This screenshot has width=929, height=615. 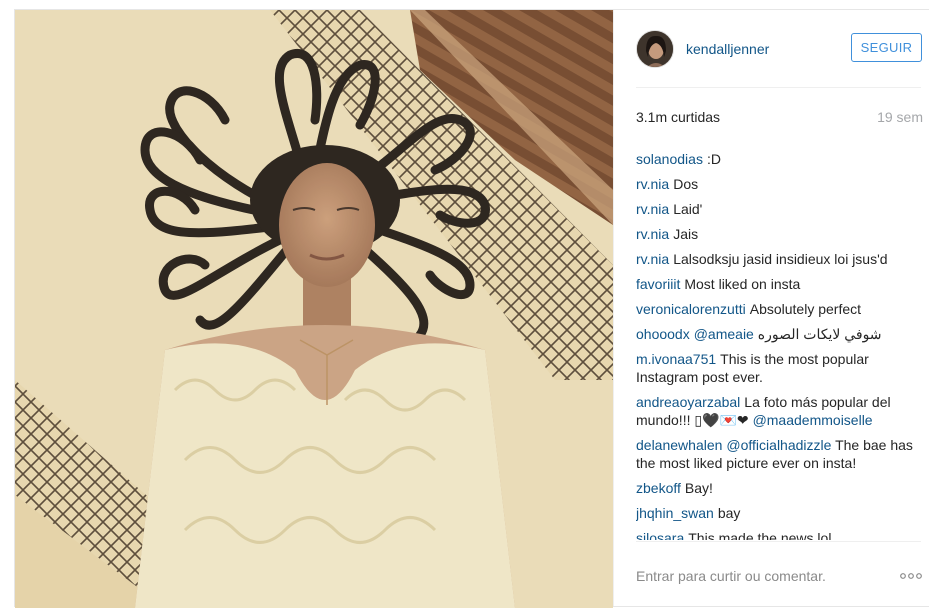 What do you see at coordinates (713, 159) in the screenshot?
I see `comment-text: :D` at bounding box center [713, 159].